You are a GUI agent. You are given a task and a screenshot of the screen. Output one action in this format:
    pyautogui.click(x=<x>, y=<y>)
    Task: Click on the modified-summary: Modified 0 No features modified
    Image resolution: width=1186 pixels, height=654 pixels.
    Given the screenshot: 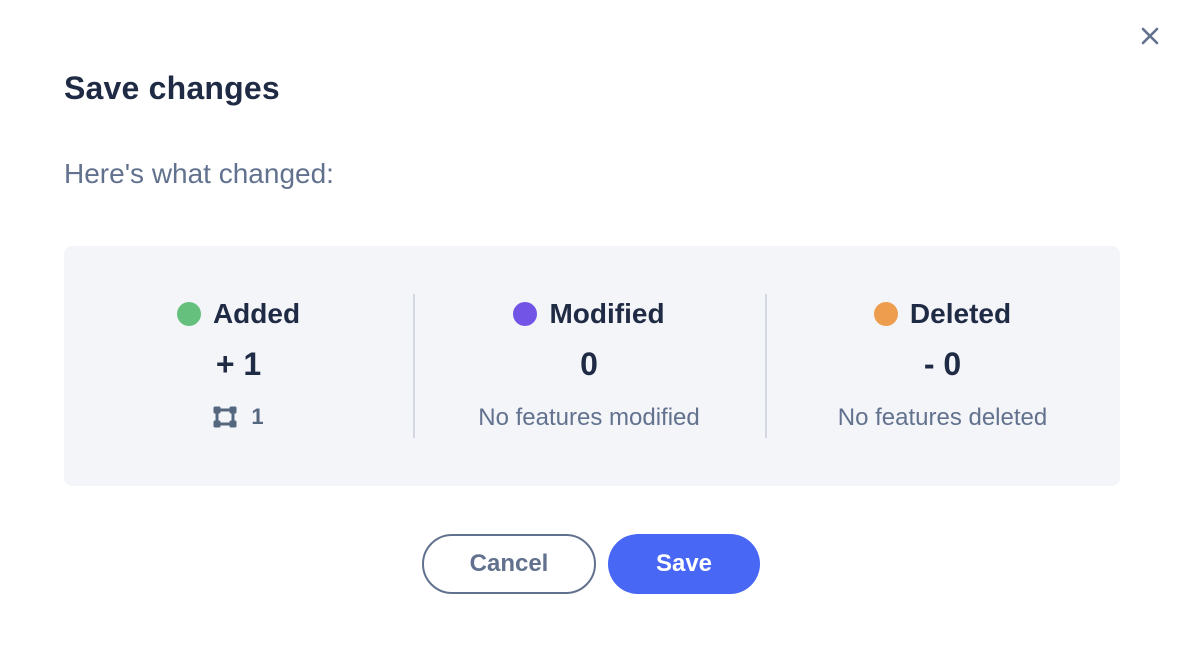 What is the action you would take?
    pyautogui.click(x=589, y=366)
    